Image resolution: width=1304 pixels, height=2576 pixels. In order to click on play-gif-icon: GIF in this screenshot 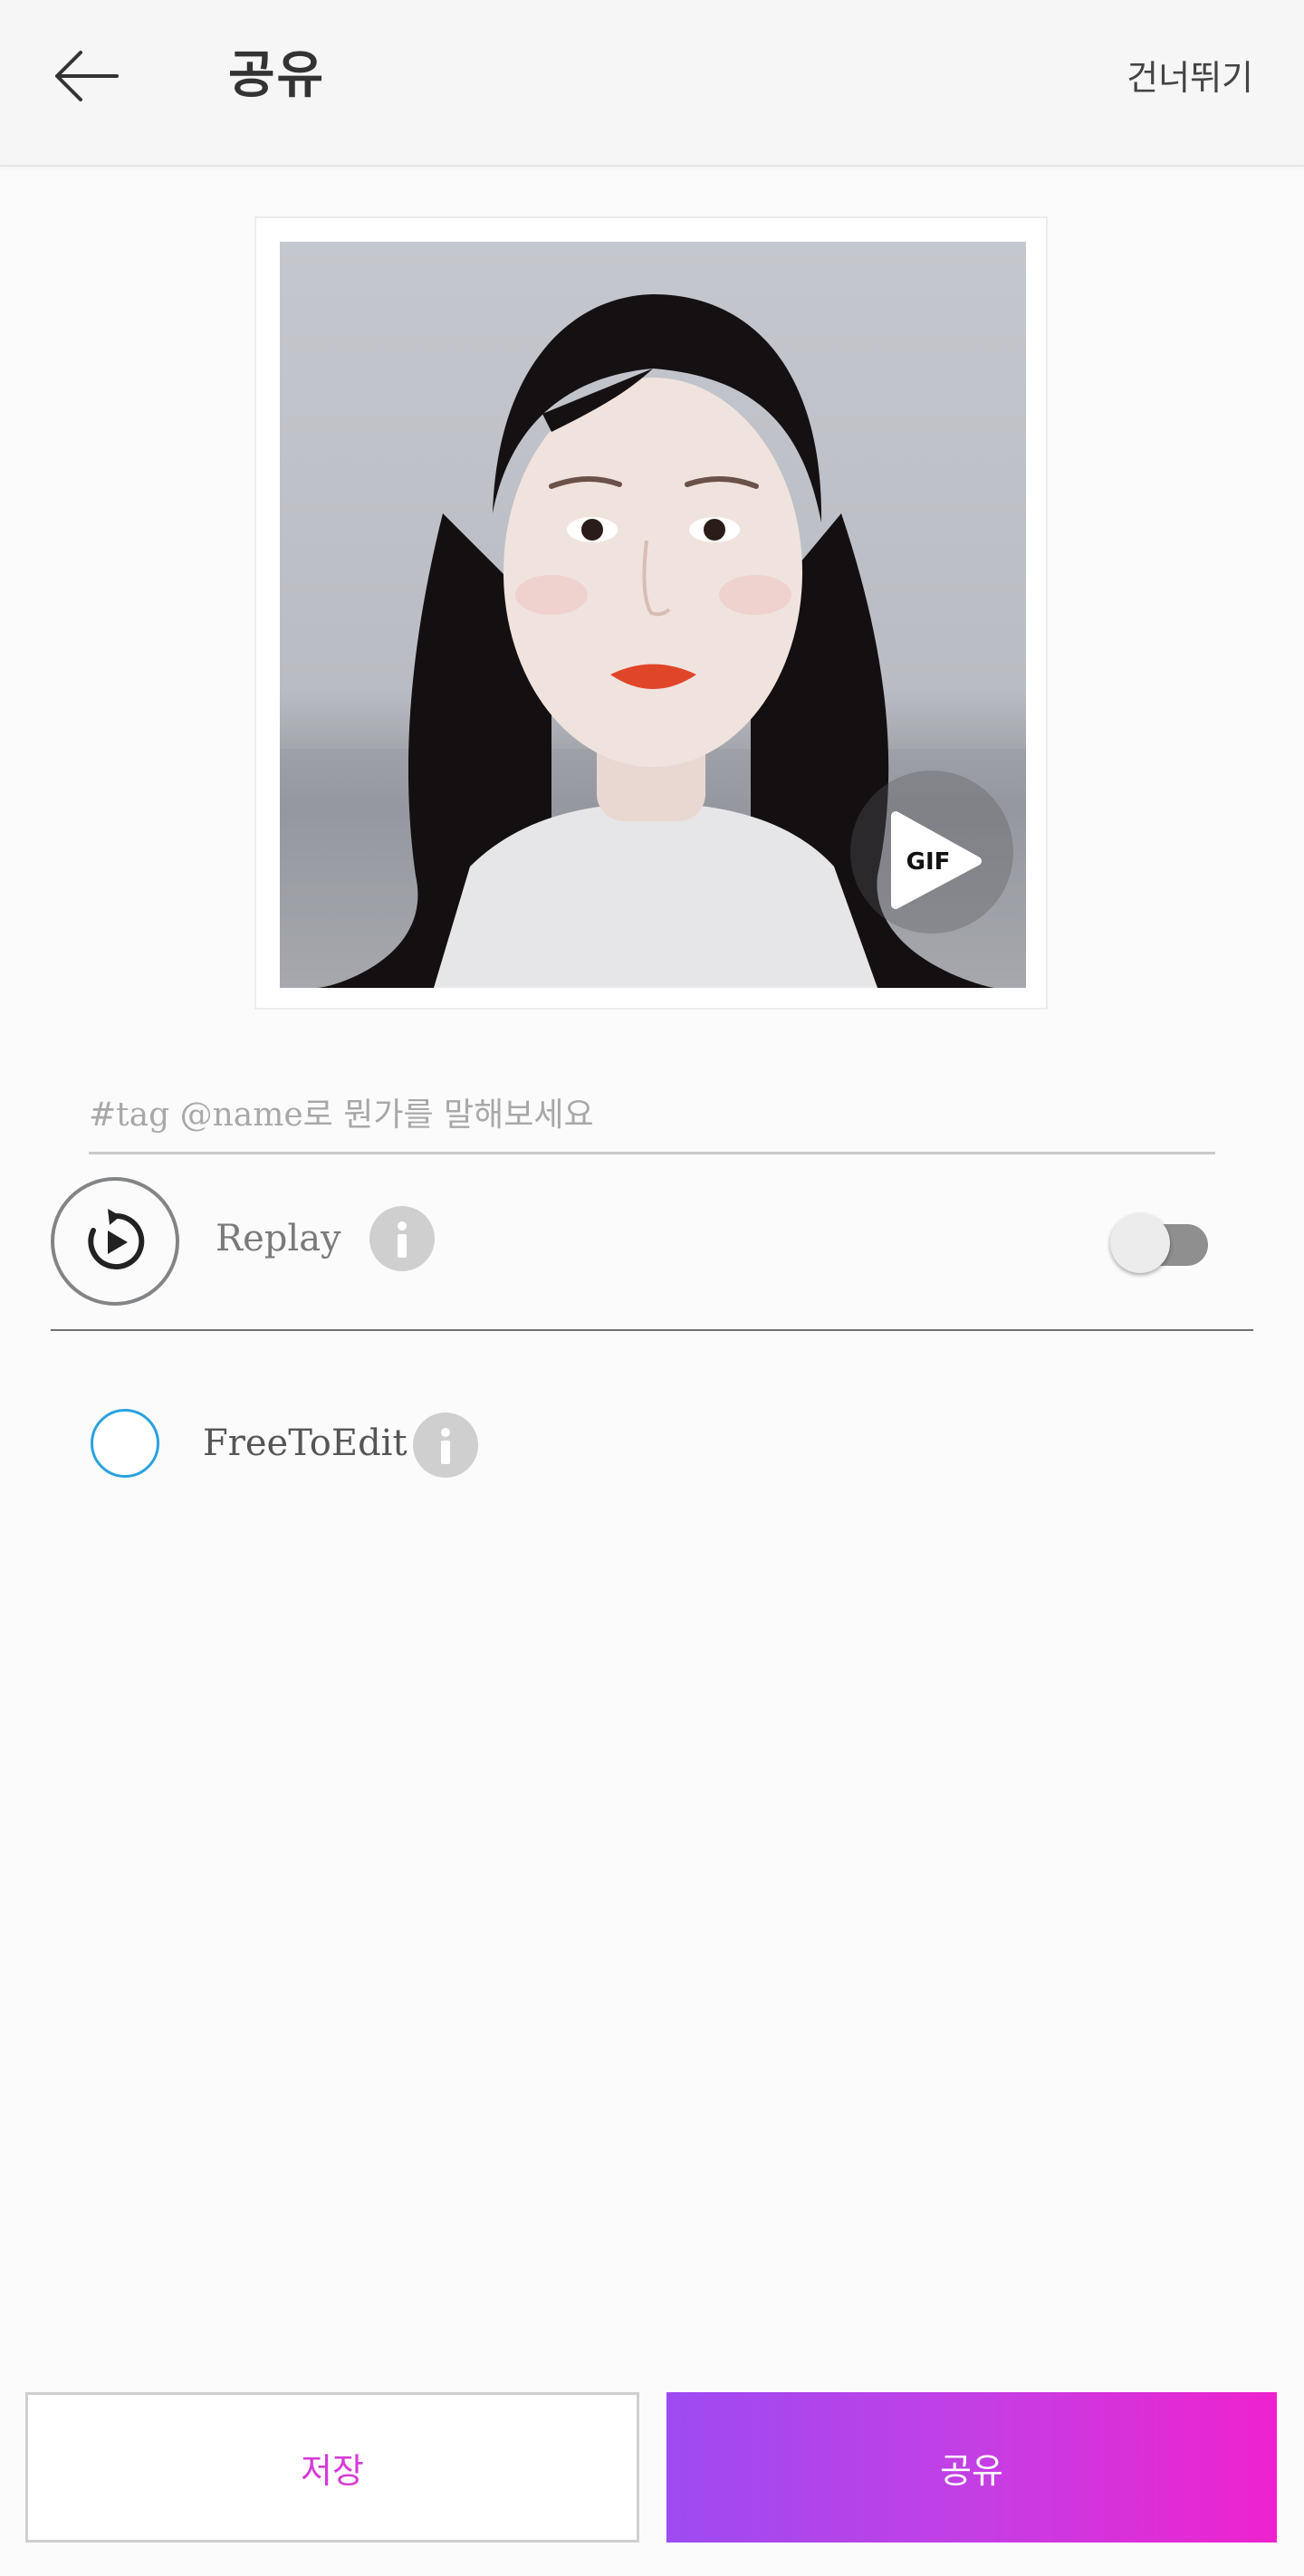, I will do `click(936, 860)`.